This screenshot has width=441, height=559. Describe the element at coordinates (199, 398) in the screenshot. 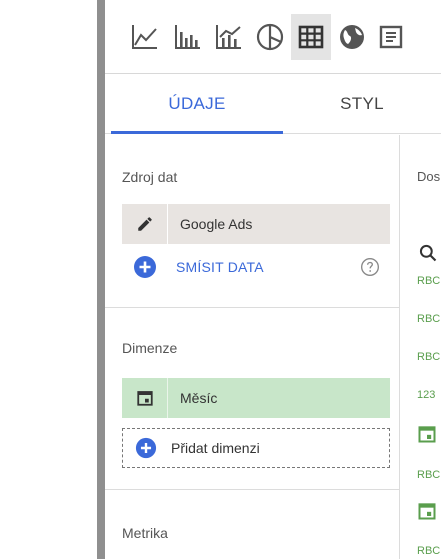

I see `dimension-name: Měsíc` at that location.